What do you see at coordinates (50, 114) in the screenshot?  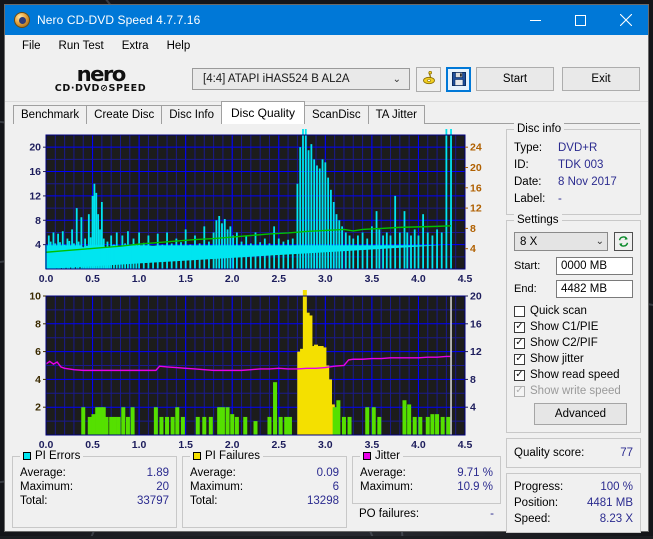 I see `tab-benchmark: Benchmark` at bounding box center [50, 114].